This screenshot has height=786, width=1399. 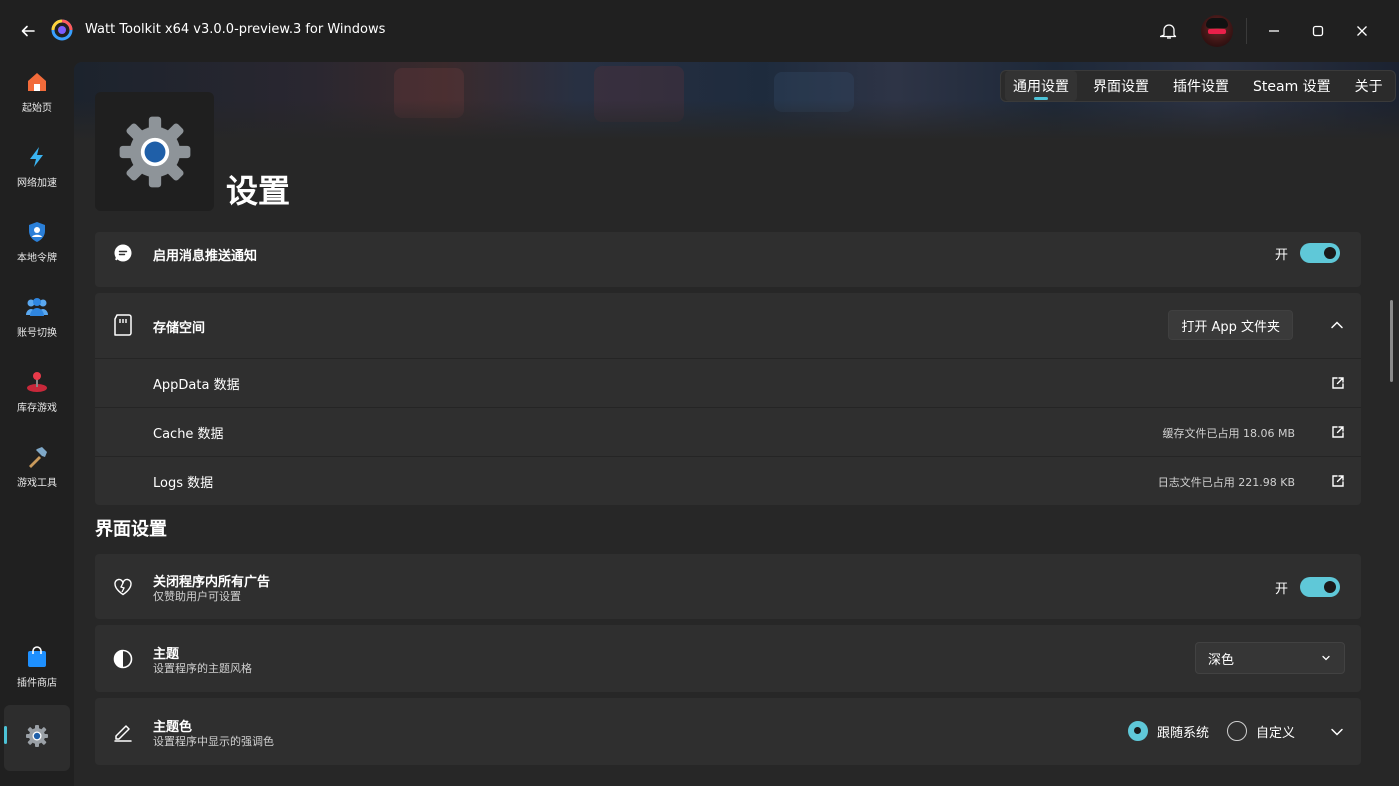 I want to click on sidebar-item-network-accel: 网络加速, so click(x=37, y=166).